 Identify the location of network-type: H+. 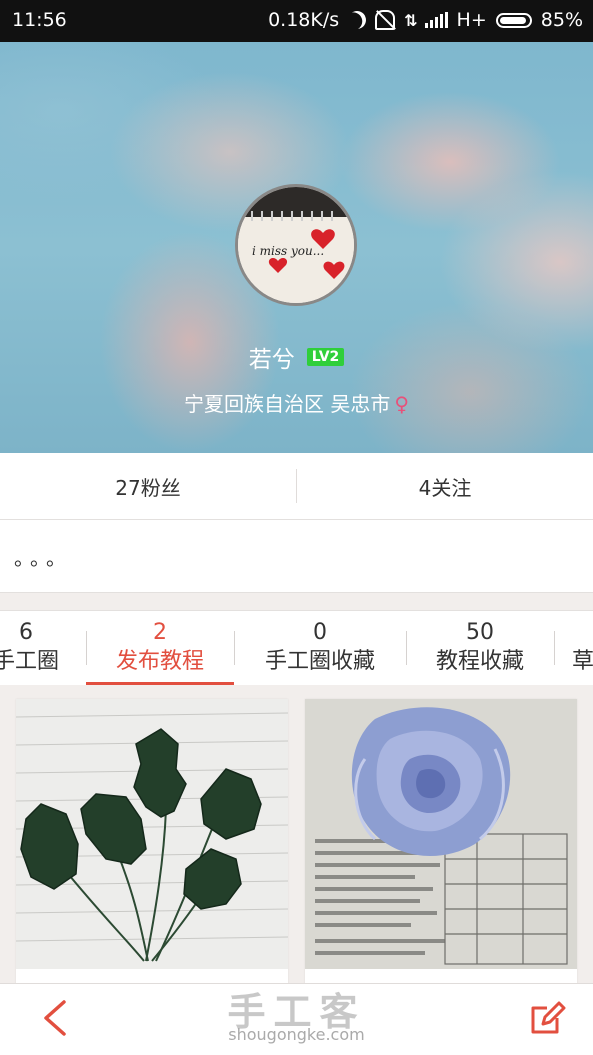
(471, 20).